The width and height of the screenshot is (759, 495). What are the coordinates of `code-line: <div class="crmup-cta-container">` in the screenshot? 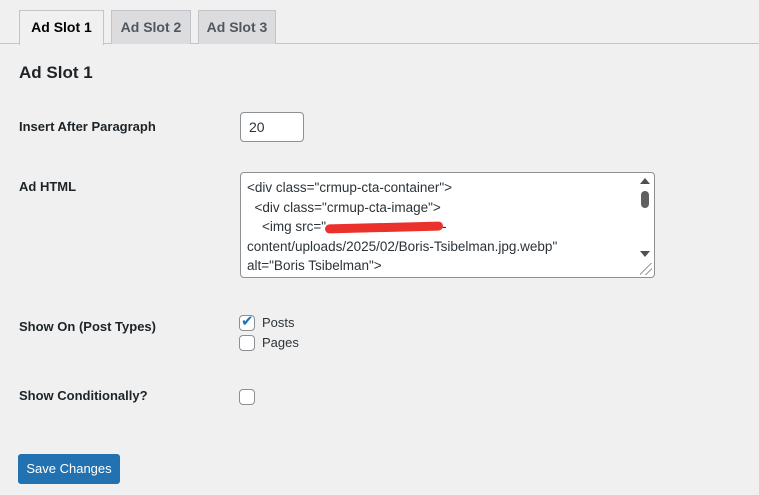 It's located at (350, 187).